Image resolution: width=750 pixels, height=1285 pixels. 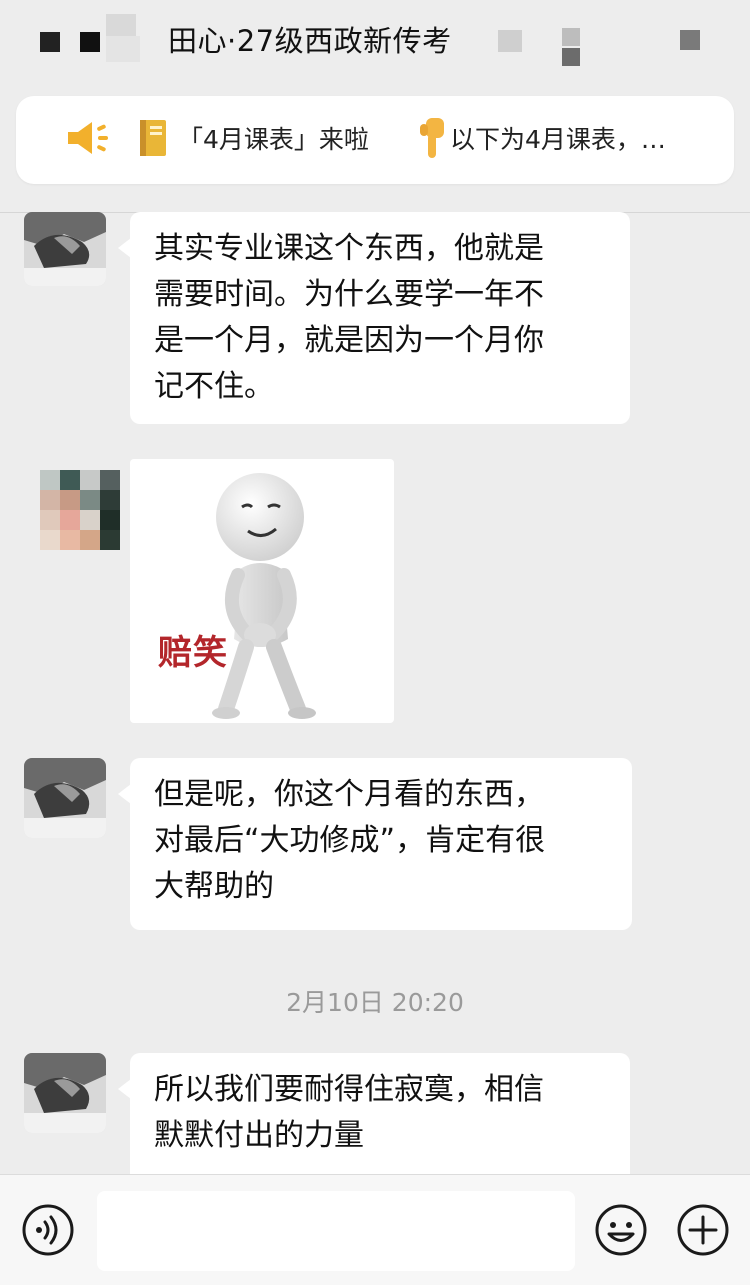 I want to click on obscured-title-tail, so click(x=510, y=41).